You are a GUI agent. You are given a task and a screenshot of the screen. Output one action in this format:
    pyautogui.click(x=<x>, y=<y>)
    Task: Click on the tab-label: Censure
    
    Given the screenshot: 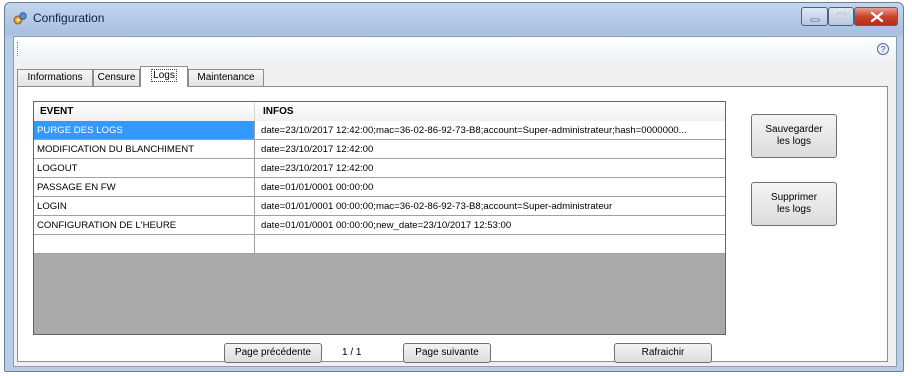 What is the action you would take?
    pyautogui.click(x=116, y=77)
    